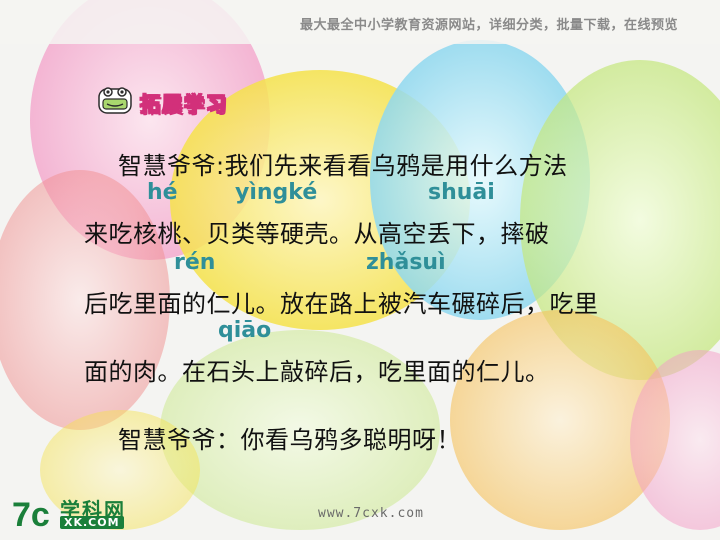  Describe the element at coordinates (92, 522) in the screenshot. I see `logo-subtitle: XK.COM` at that location.